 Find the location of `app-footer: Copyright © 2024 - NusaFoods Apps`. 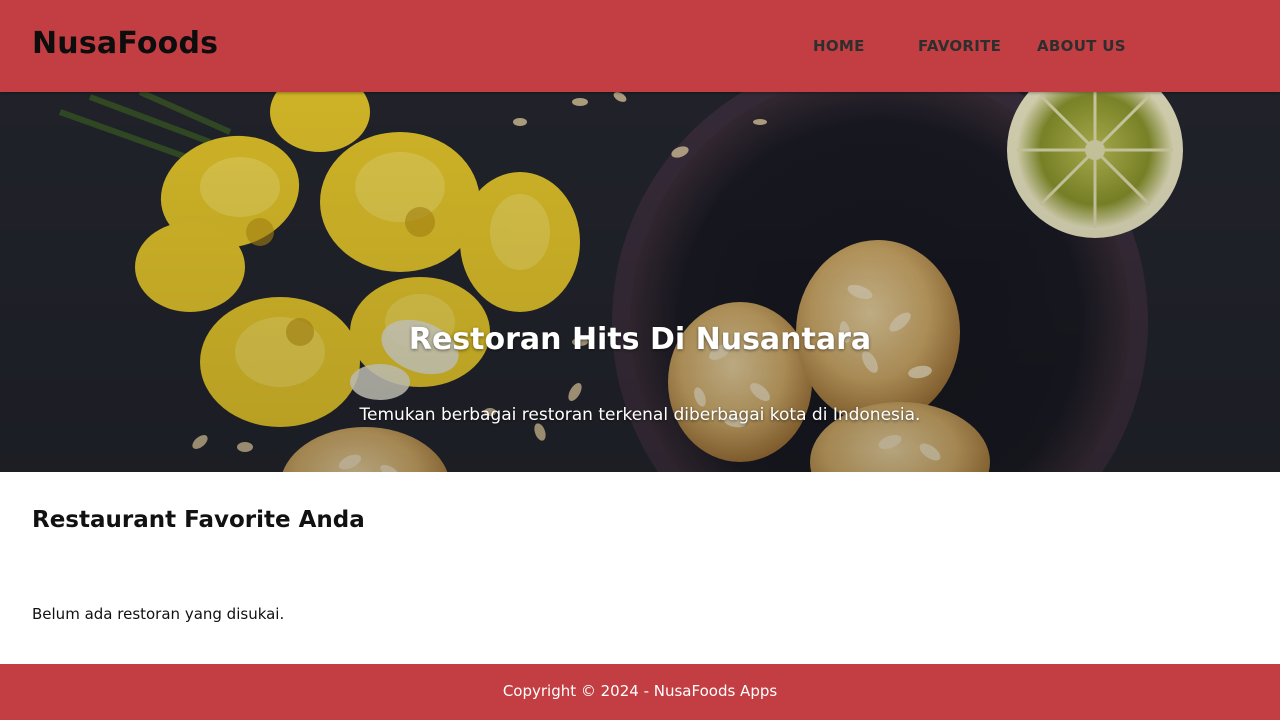

app-footer: Copyright © 2024 - NusaFoods Apps is located at coordinates (640, 692).